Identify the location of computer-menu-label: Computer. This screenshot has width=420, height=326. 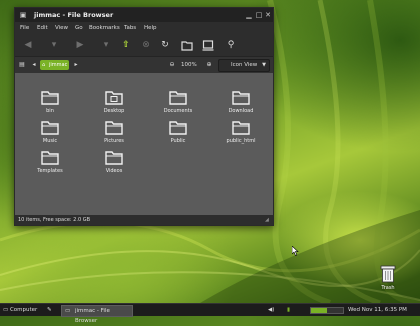
(23, 310).